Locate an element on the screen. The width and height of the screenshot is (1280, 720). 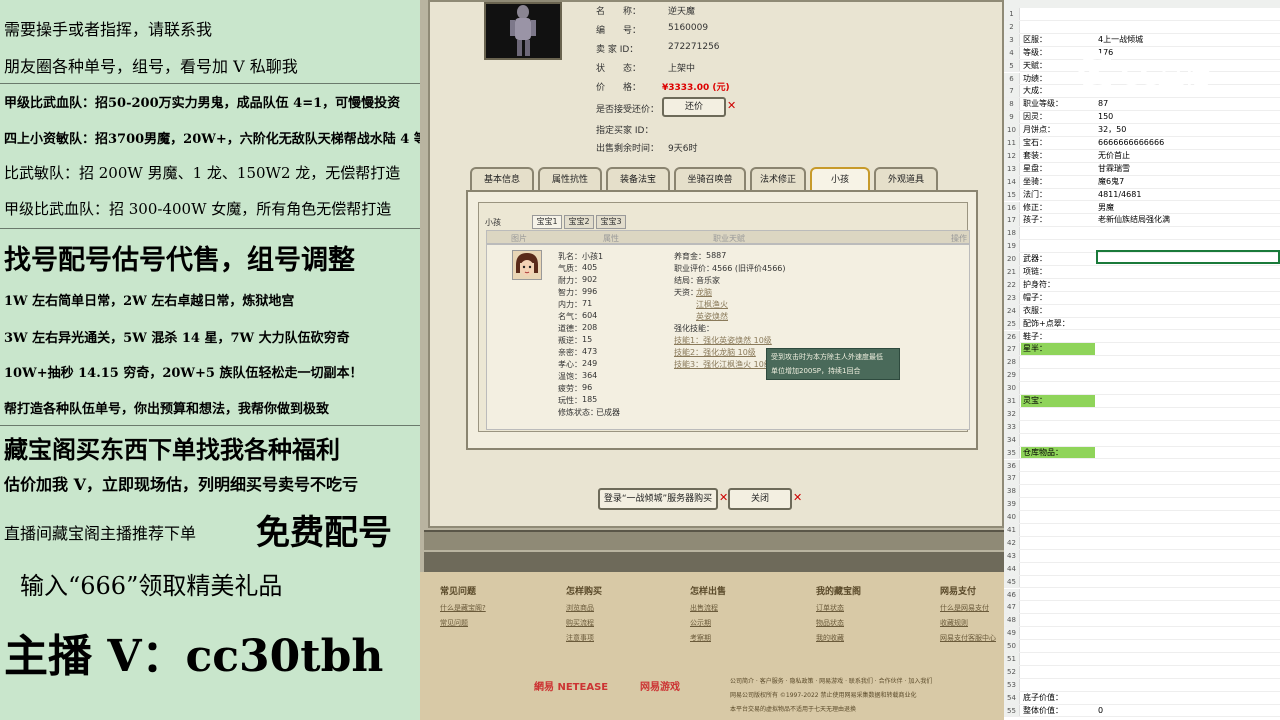
sheet-cell-value: 150 is located at coordinates (1186, 117).